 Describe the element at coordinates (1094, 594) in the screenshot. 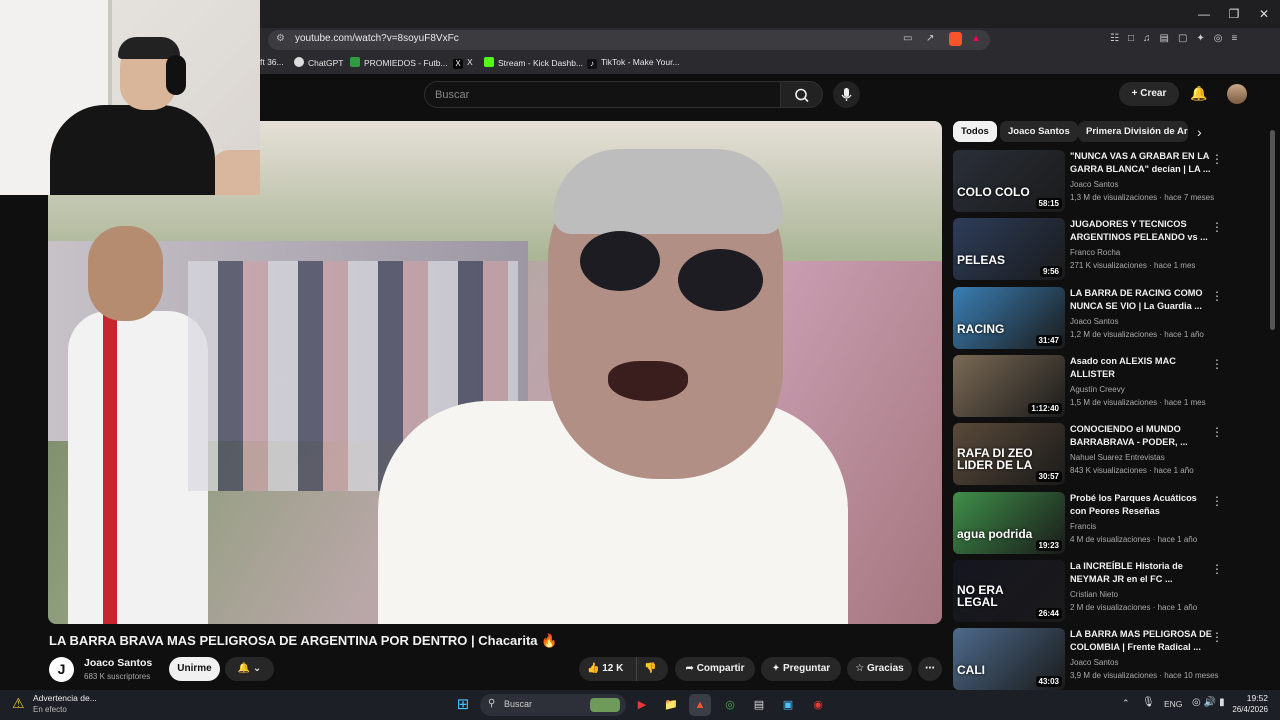

I see `related-channel-name: Cristian Nieto` at that location.